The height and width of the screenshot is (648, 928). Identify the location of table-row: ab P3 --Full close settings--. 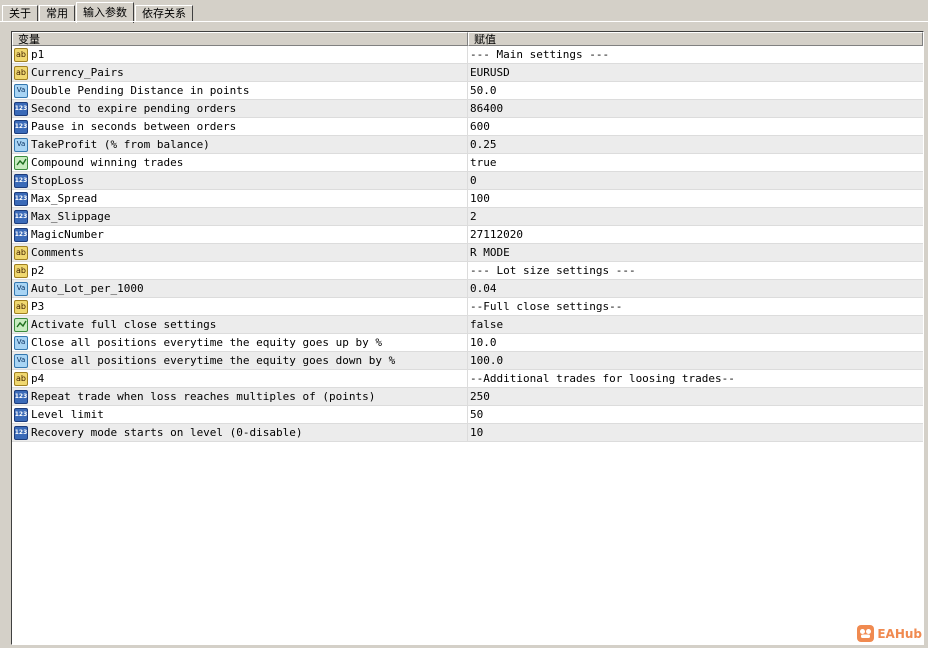
(467, 307).